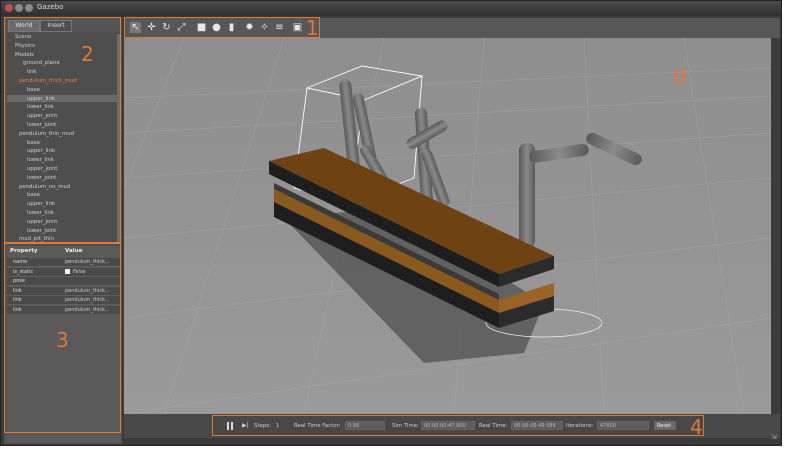 The image size is (785, 449). What do you see at coordinates (312, 28) in the screenshot?
I see `annotation-number-1: 1` at bounding box center [312, 28].